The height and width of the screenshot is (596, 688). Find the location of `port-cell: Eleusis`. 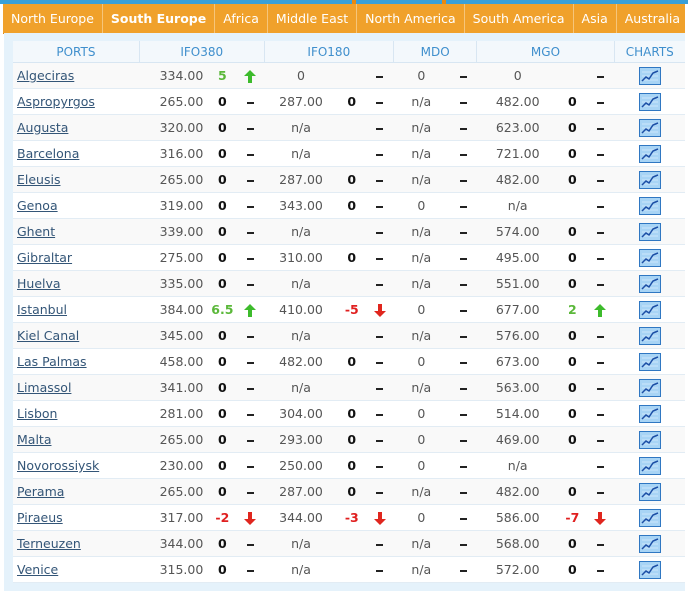

port-cell: Eleusis is located at coordinates (76, 179).